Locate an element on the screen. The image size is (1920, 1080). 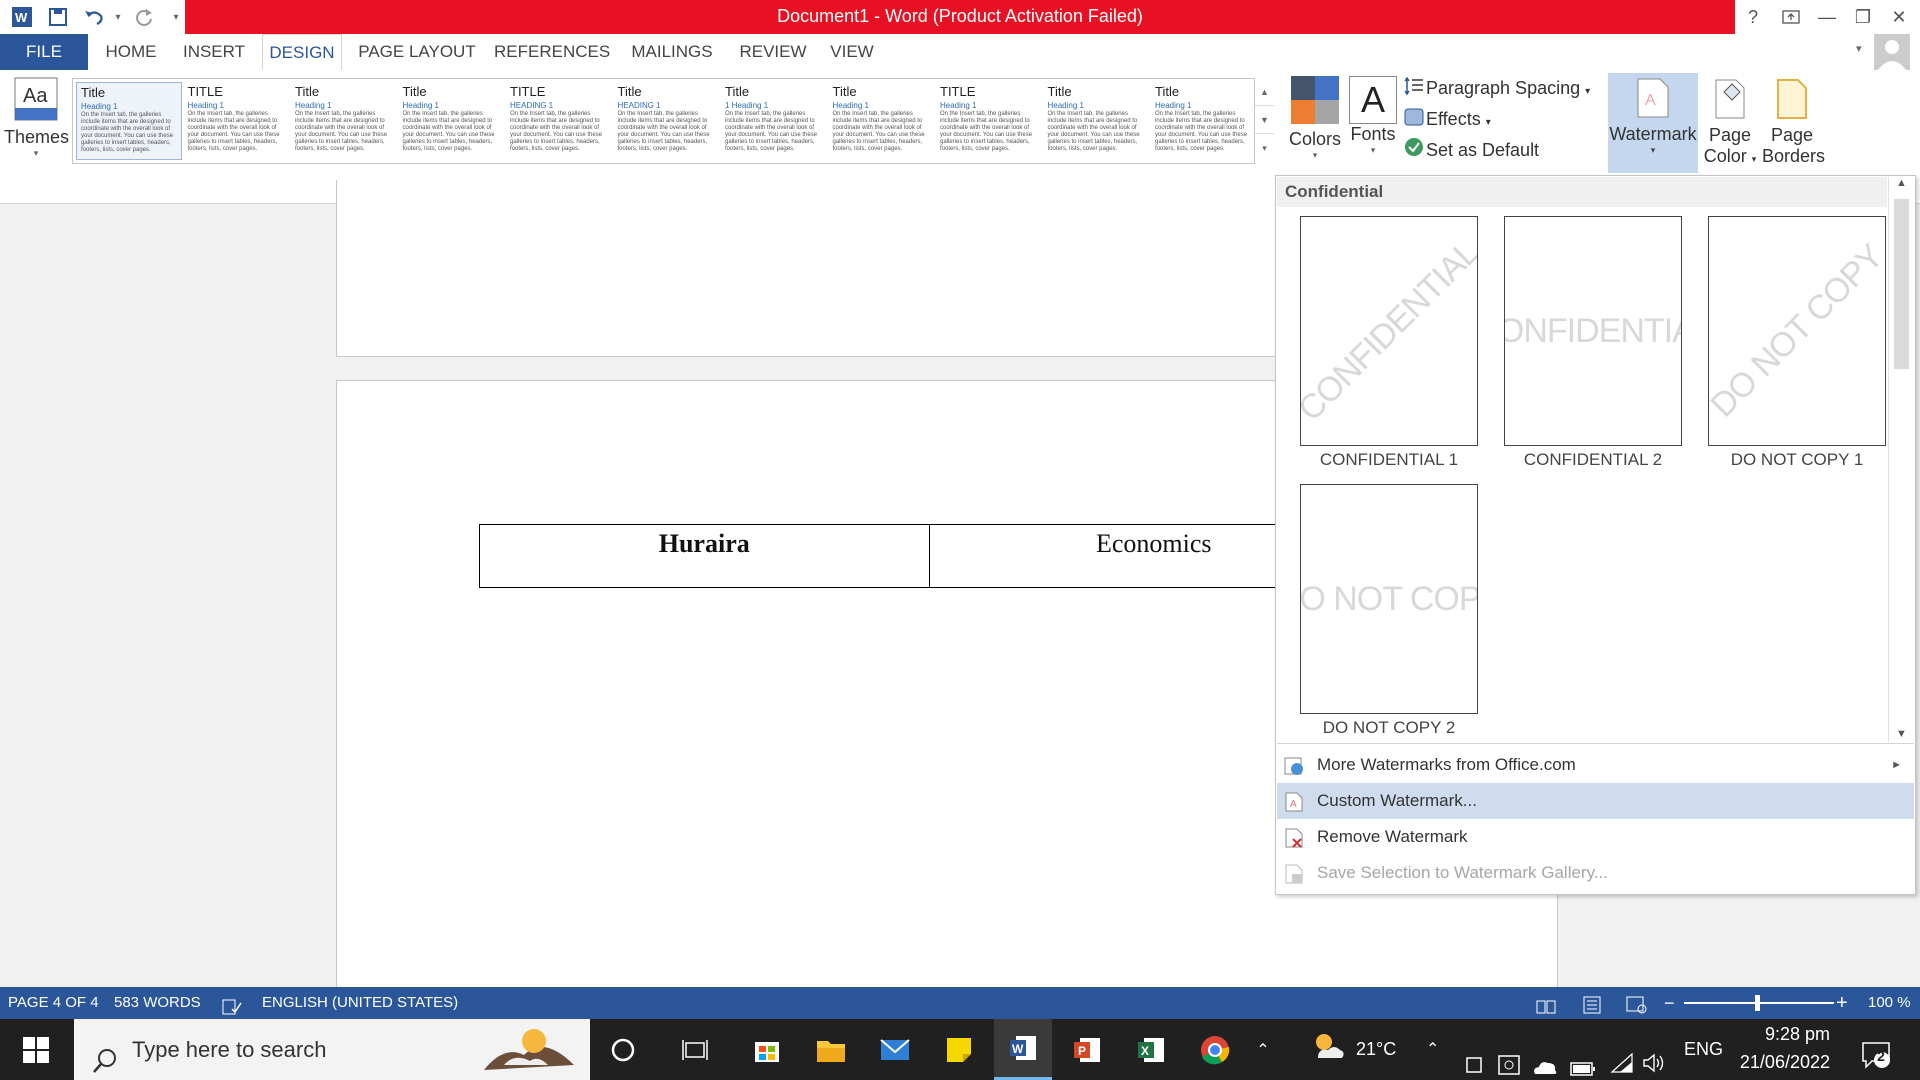
colors-button: Colors ▾ is located at coordinates (1315, 126).